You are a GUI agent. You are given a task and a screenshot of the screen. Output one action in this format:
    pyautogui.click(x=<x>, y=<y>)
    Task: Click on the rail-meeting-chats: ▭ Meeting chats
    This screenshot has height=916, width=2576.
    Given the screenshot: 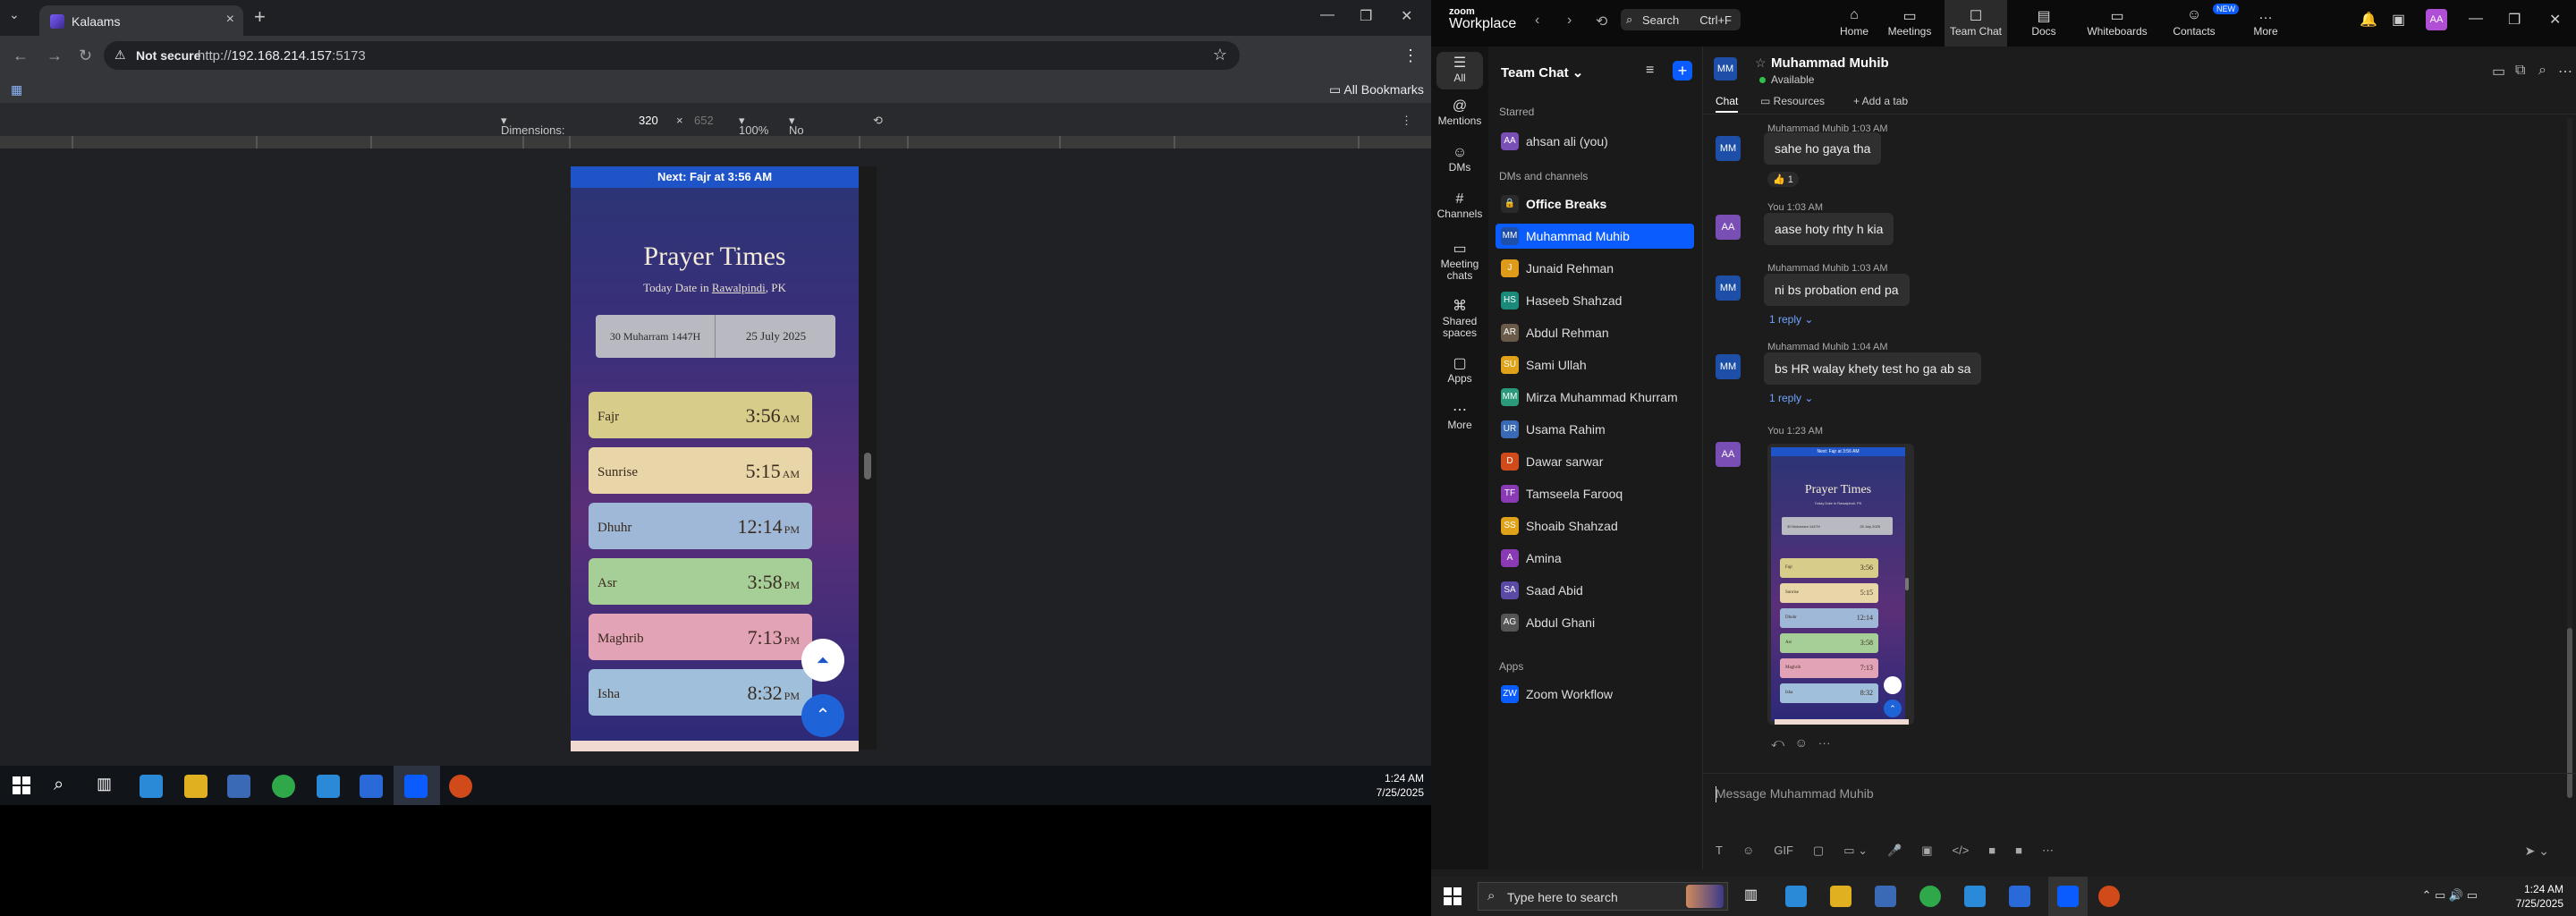 What is the action you would take?
    pyautogui.click(x=1459, y=262)
    